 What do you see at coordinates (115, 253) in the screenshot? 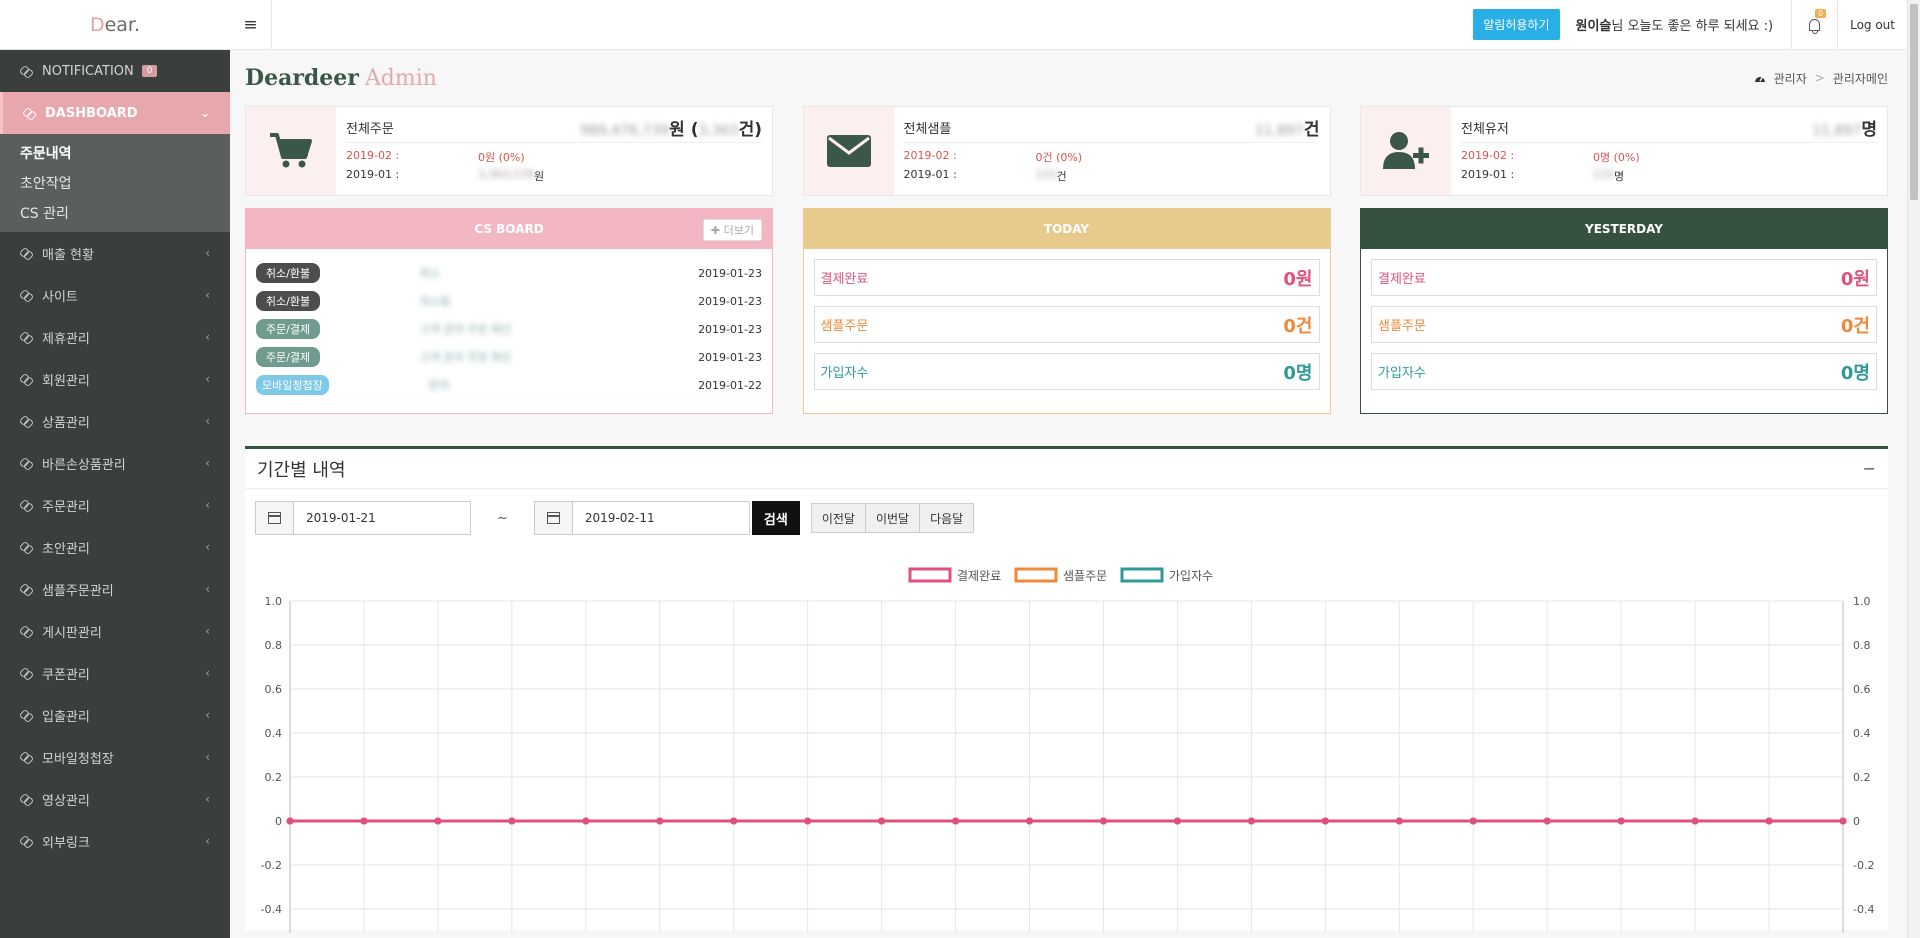
I see `sidebar-item-sales: 매출 현황 ‹` at bounding box center [115, 253].